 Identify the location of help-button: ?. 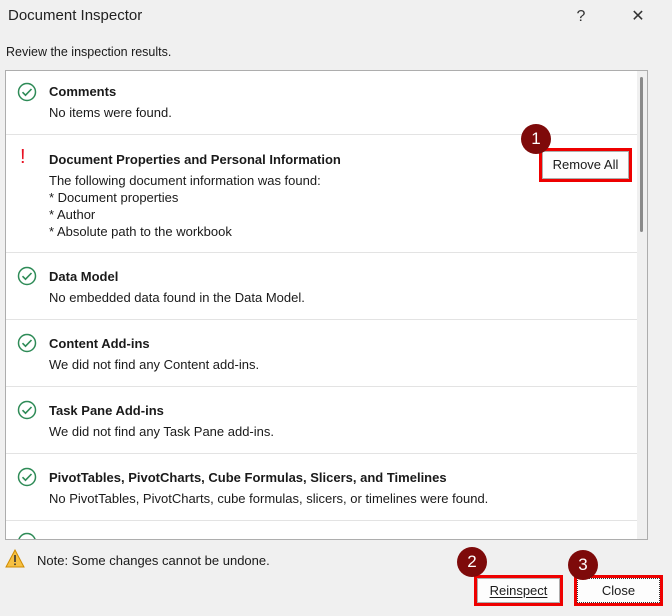
(581, 17).